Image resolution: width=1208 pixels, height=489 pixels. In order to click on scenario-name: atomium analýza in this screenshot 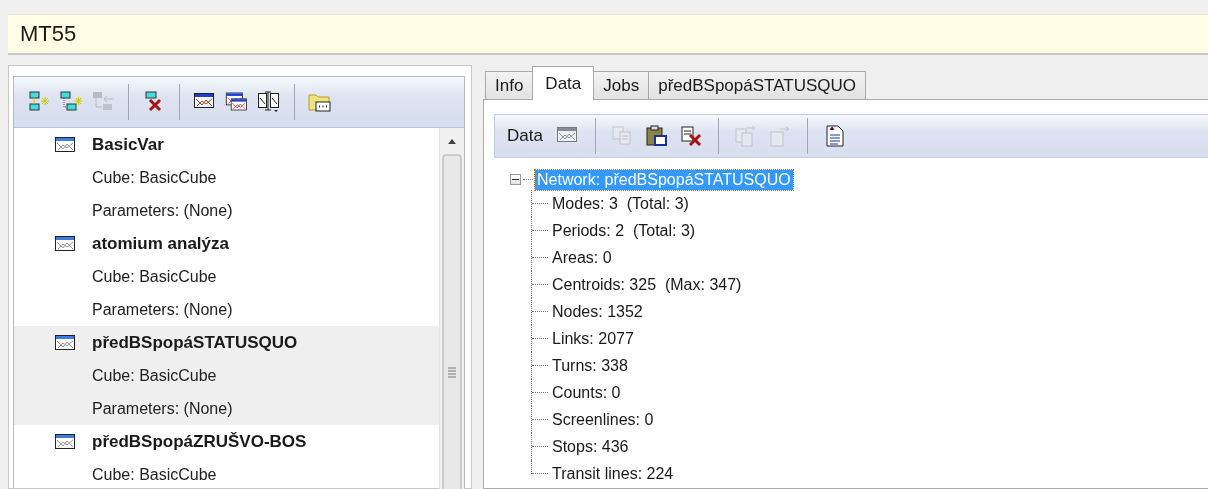, I will do `click(160, 243)`.